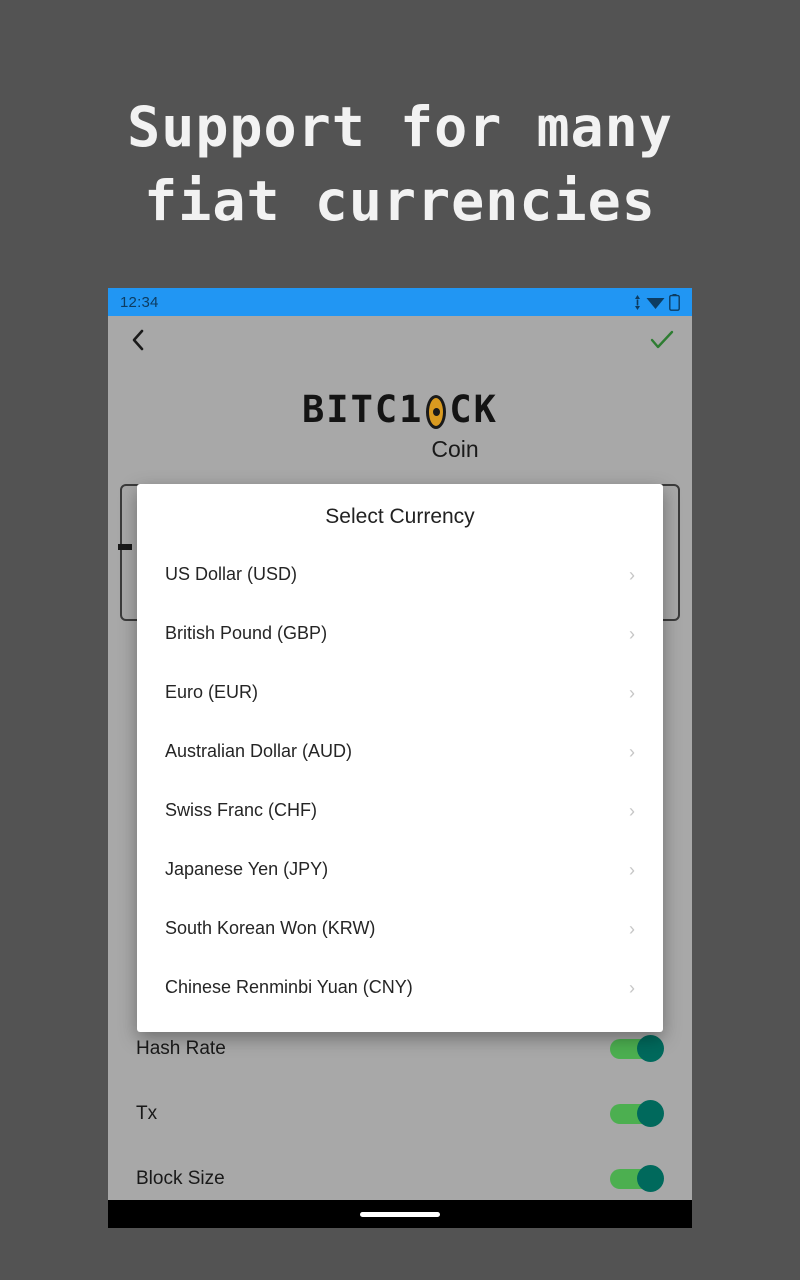 The width and height of the screenshot is (800, 1280). I want to click on settings-row-label: Hash Rate, so click(181, 1048).